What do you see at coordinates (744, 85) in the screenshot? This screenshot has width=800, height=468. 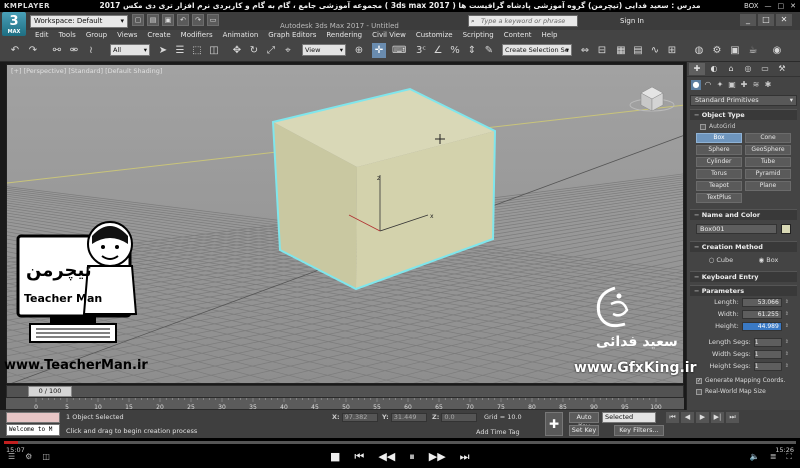 I see `helpers-icon: ✚` at bounding box center [744, 85].